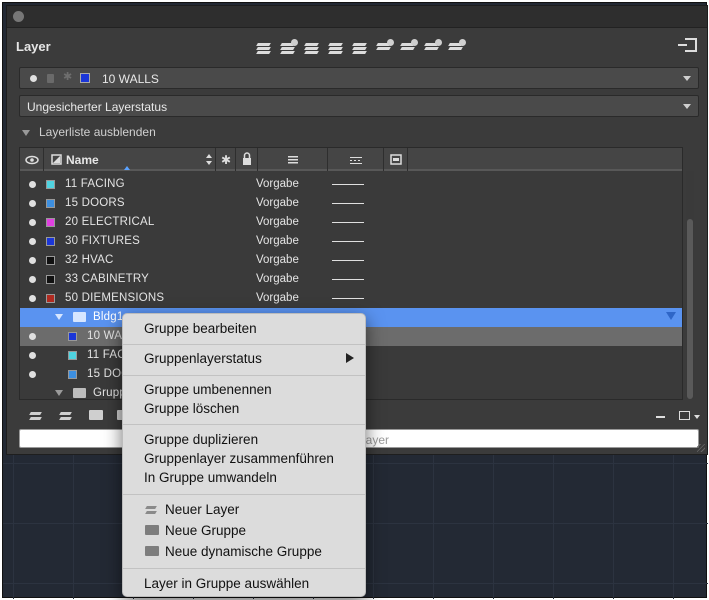  Describe the element at coordinates (82, 160) in the screenshot. I see `name-column-label: Name` at that location.